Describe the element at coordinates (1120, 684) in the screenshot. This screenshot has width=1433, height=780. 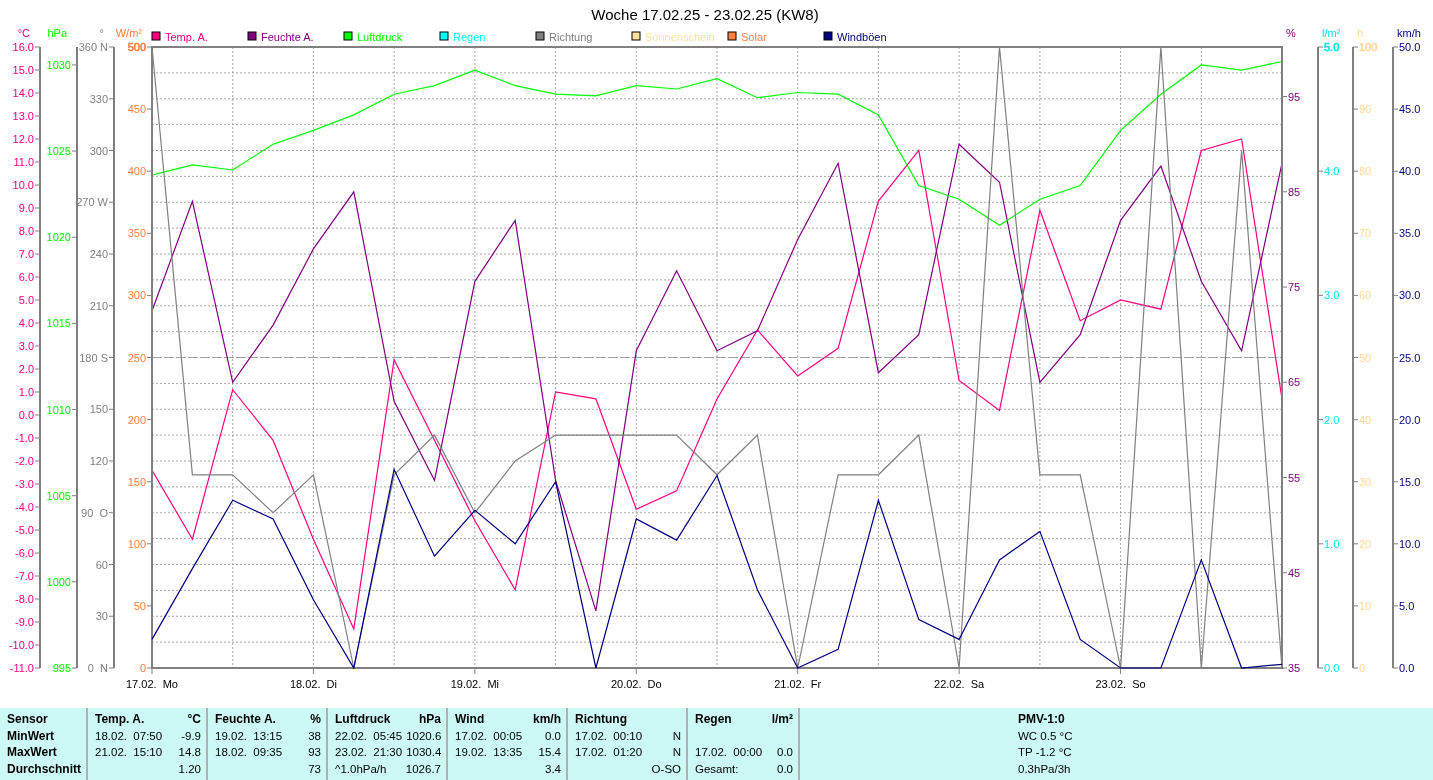
I see `x-axis-label: 23.02. So` at that location.